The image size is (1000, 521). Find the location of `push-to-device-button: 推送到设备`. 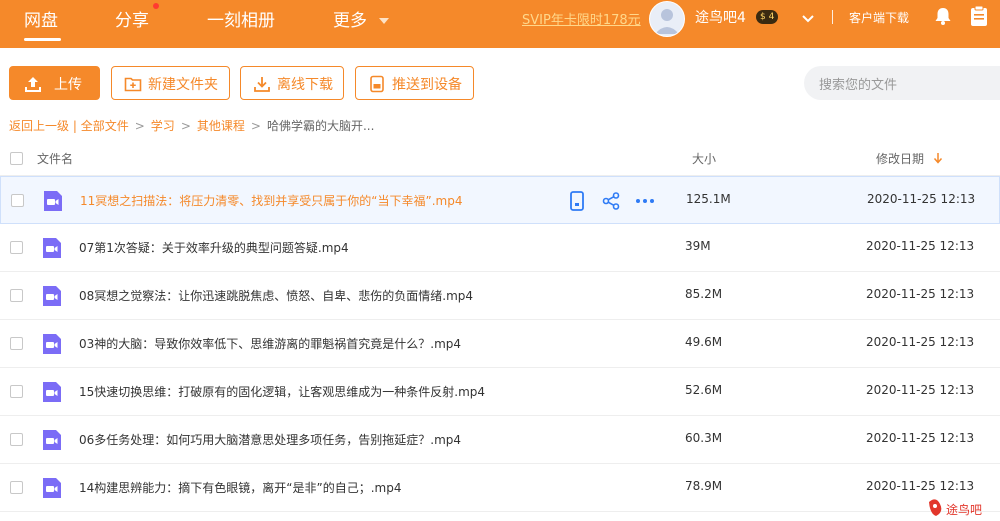

push-to-device-button: 推送到设备 is located at coordinates (414, 83).